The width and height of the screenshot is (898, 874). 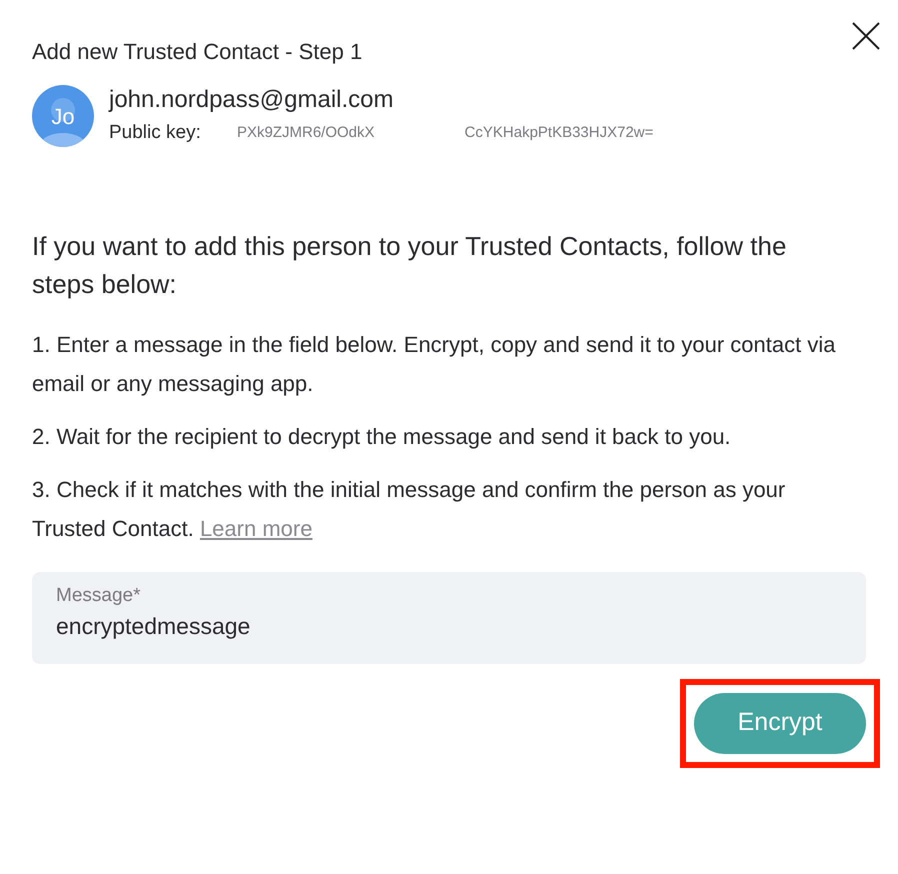 I want to click on step-text: 3. Check if it matches with the initial message and confirm the person as your Trusted Contact. Learn more, so click(x=409, y=509).